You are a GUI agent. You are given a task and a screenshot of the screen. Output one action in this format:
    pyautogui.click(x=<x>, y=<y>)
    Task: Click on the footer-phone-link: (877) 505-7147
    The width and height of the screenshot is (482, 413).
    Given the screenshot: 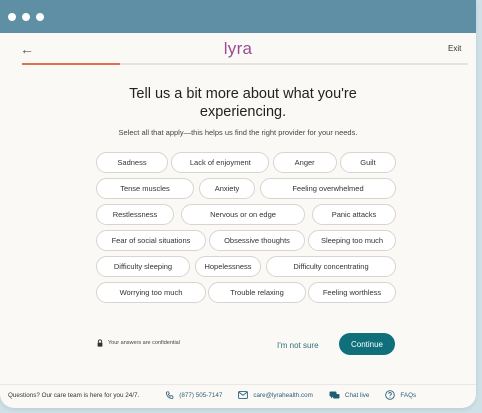 What is the action you would take?
    pyautogui.click(x=194, y=395)
    